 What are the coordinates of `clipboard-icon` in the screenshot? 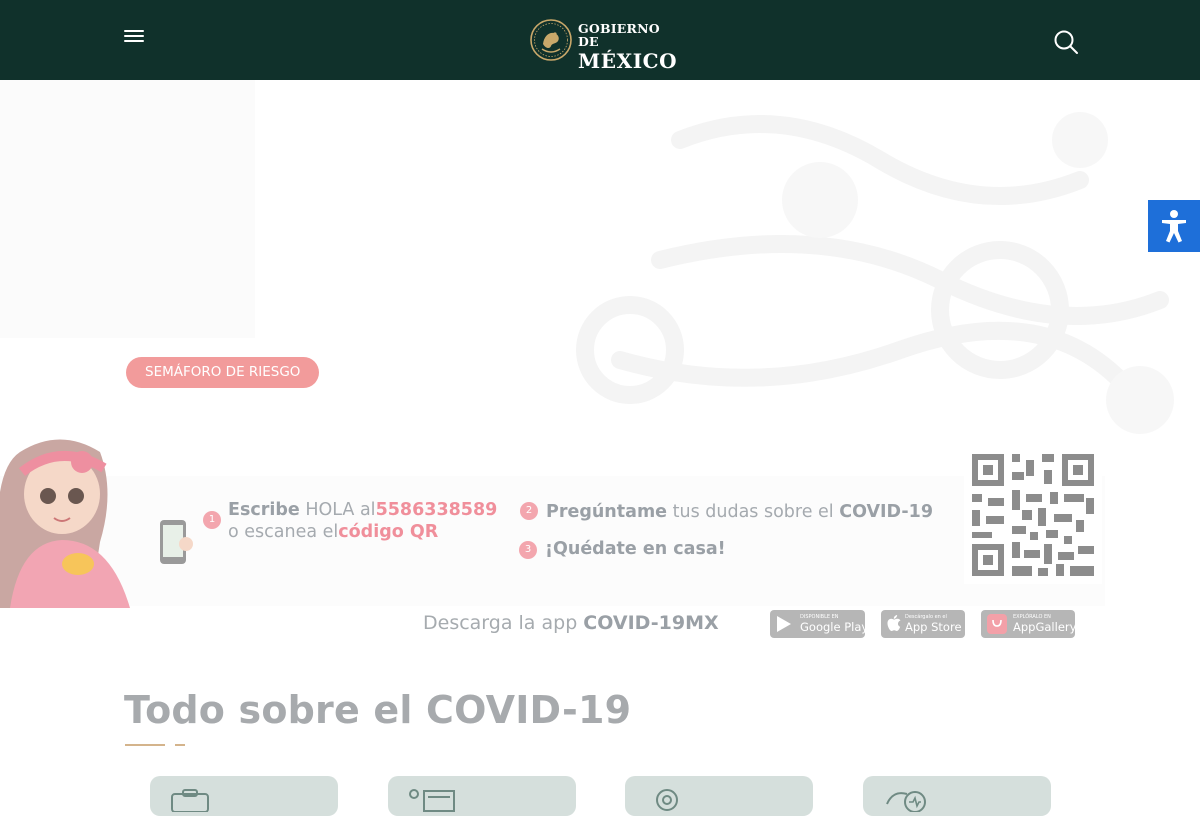 It's located at (190, 800).